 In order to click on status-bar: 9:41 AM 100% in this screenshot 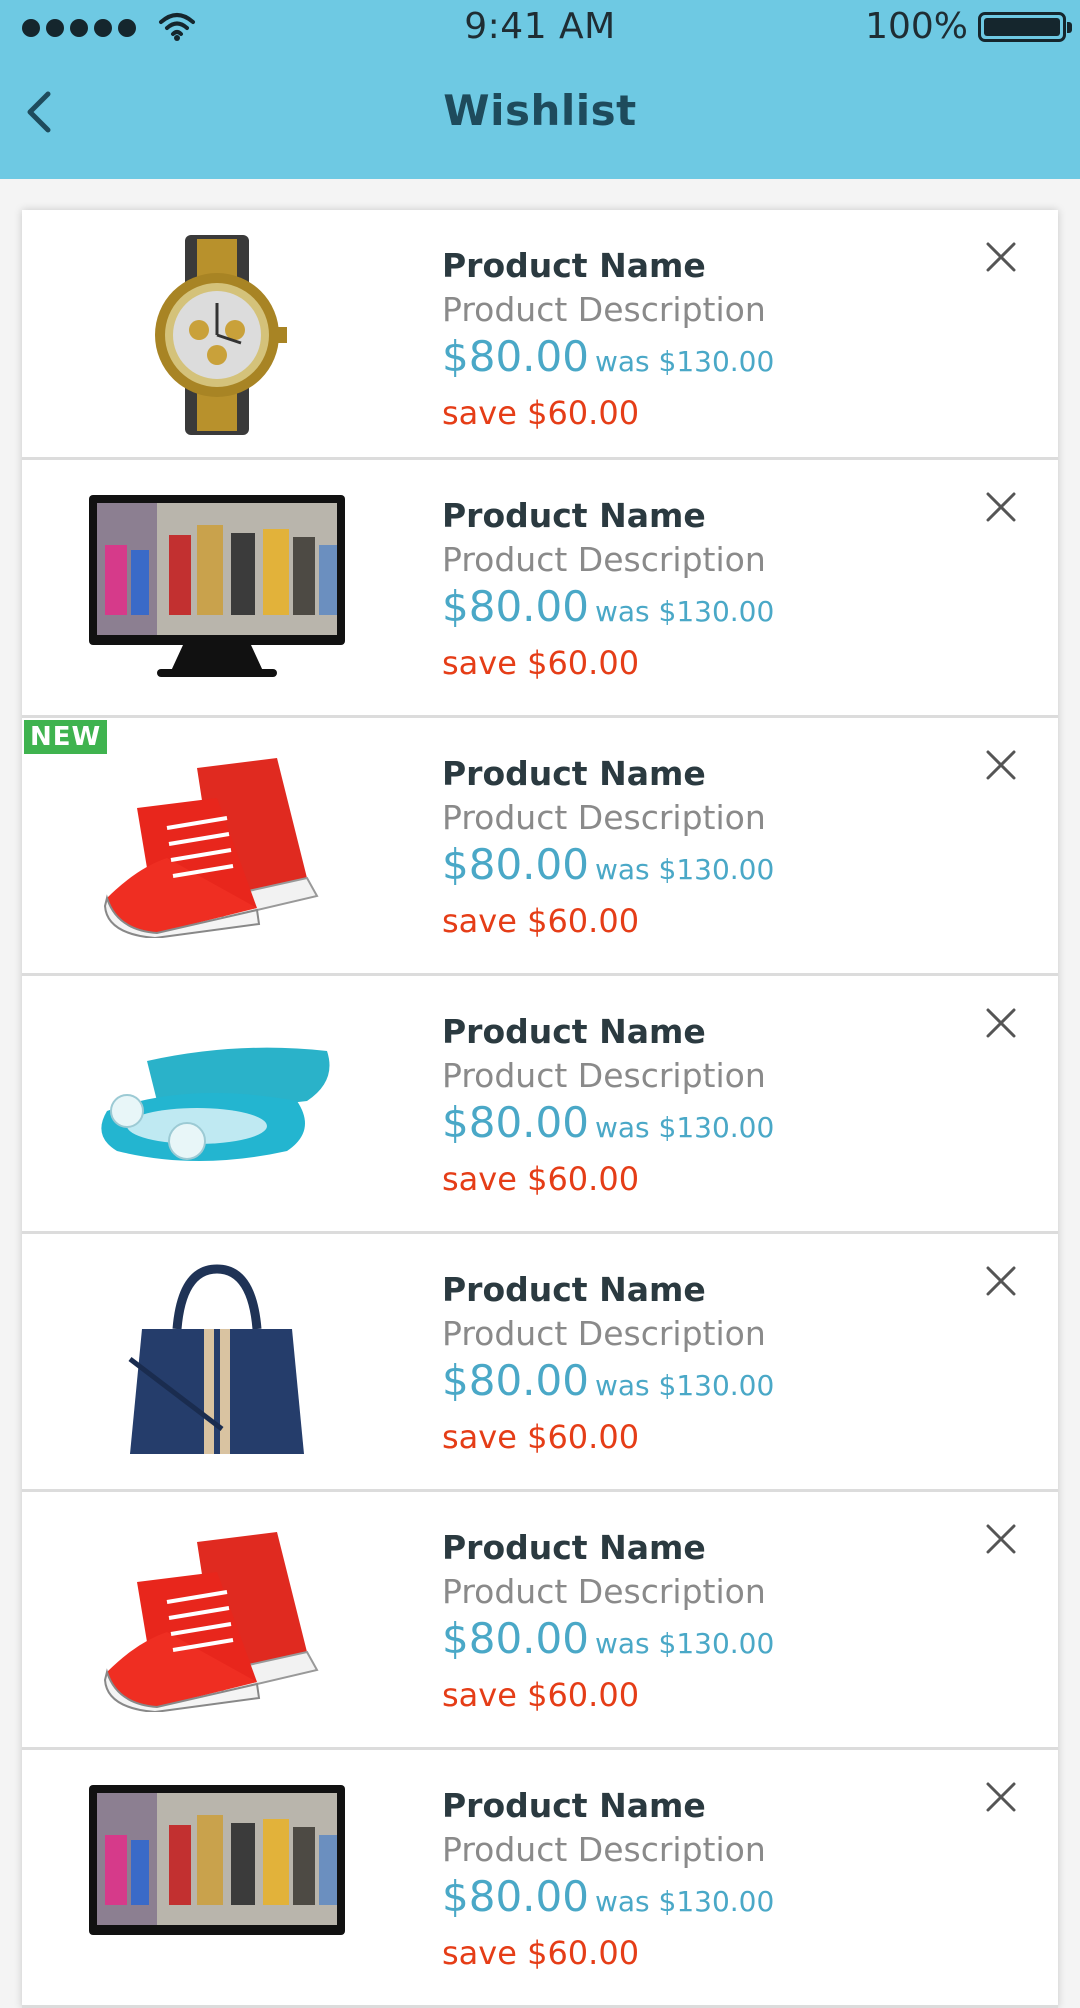, I will do `click(540, 27)`.